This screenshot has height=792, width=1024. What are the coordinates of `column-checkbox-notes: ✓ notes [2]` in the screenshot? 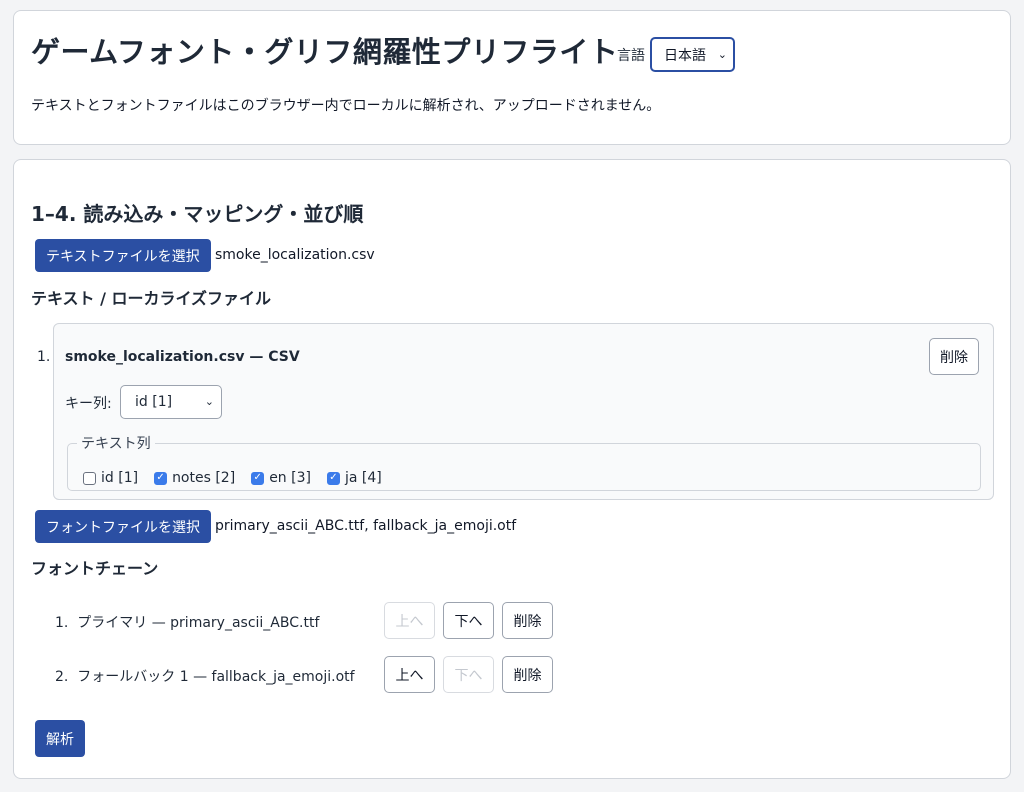 It's located at (194, 478).